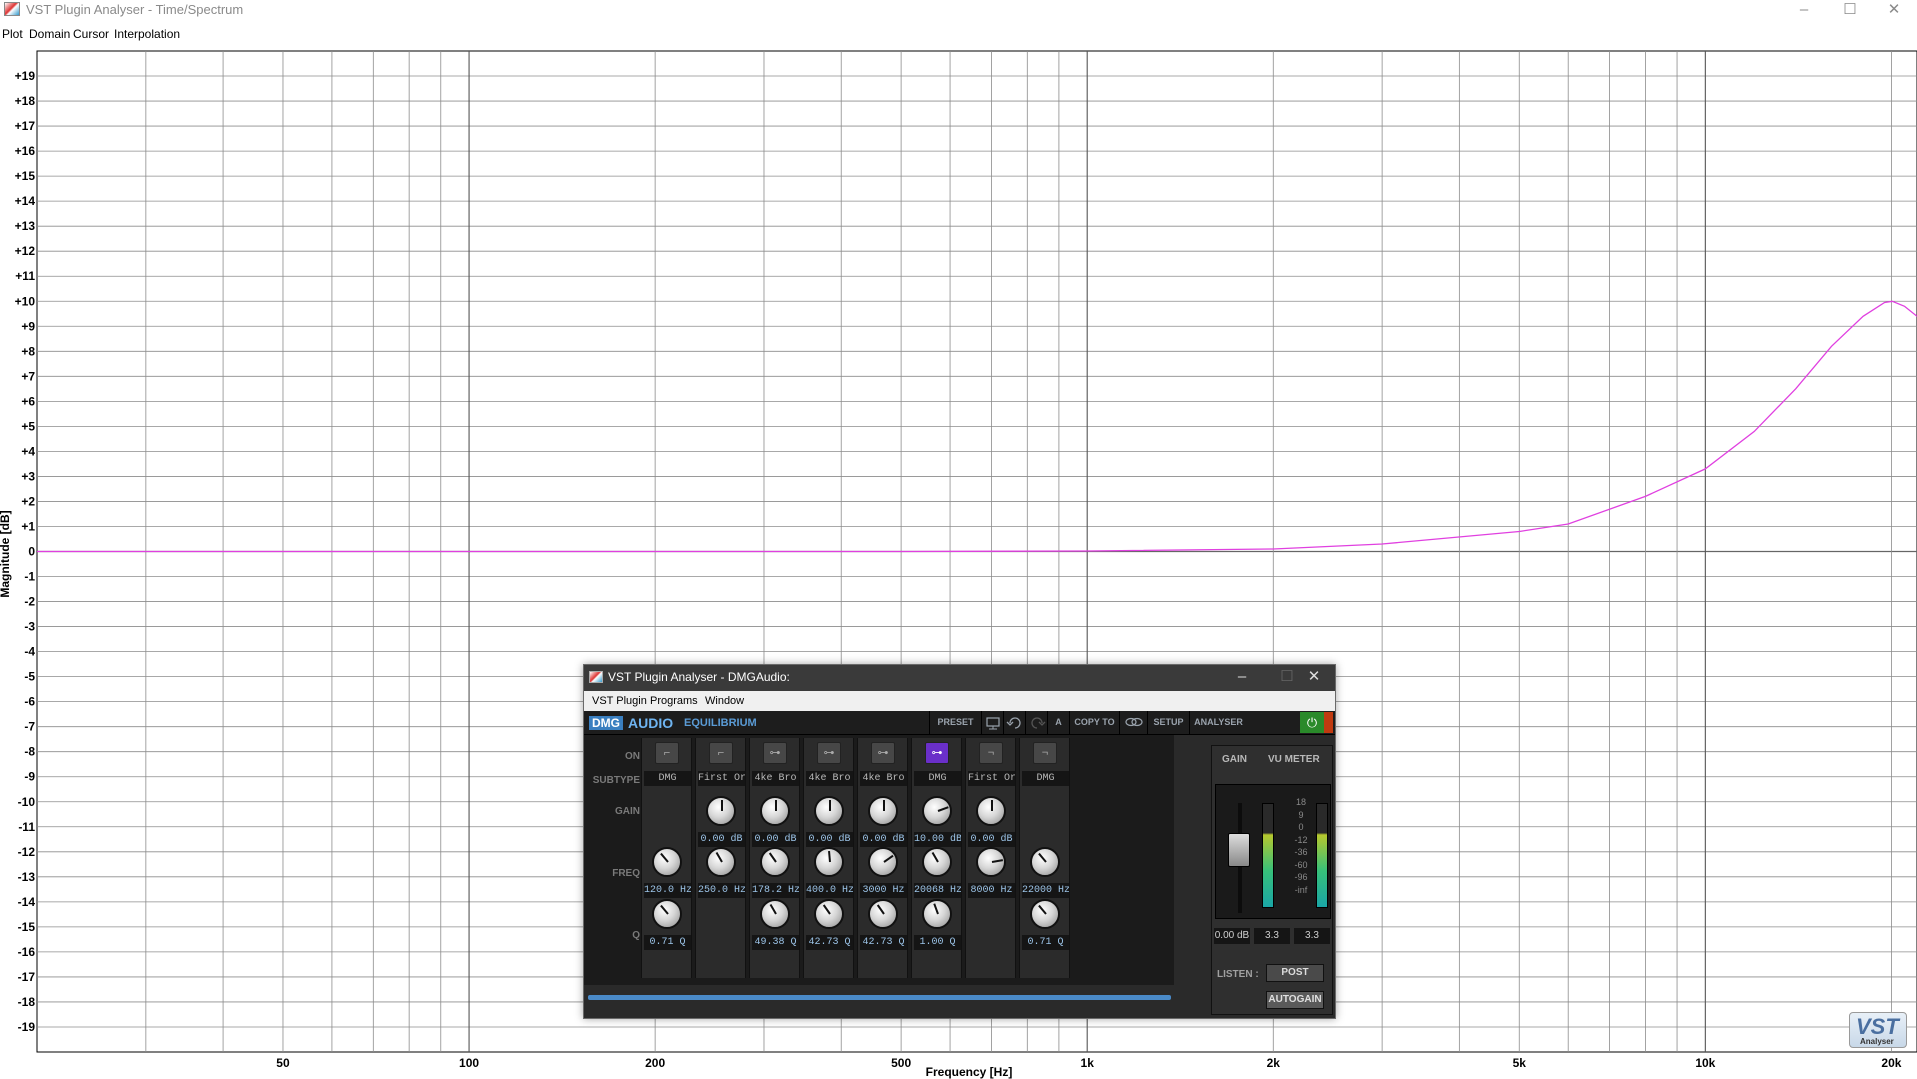  Describe the element at coordinates (1850, 11) in the screenshot. I see `maximize-button: ☐` at that location.